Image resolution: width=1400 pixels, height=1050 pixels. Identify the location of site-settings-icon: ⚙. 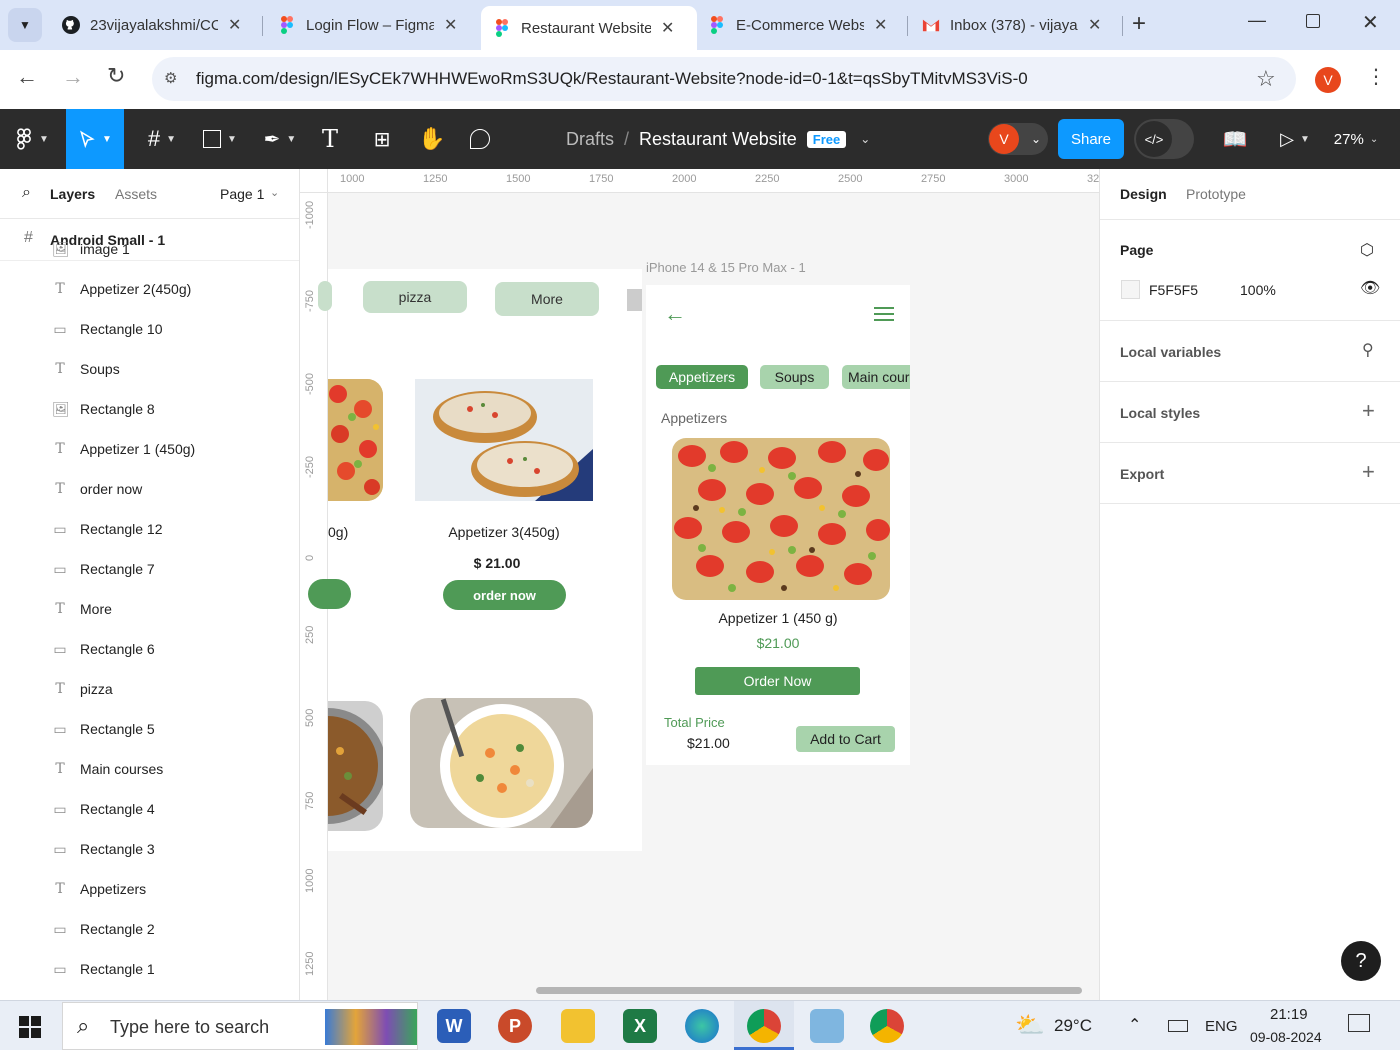
(170, 78).